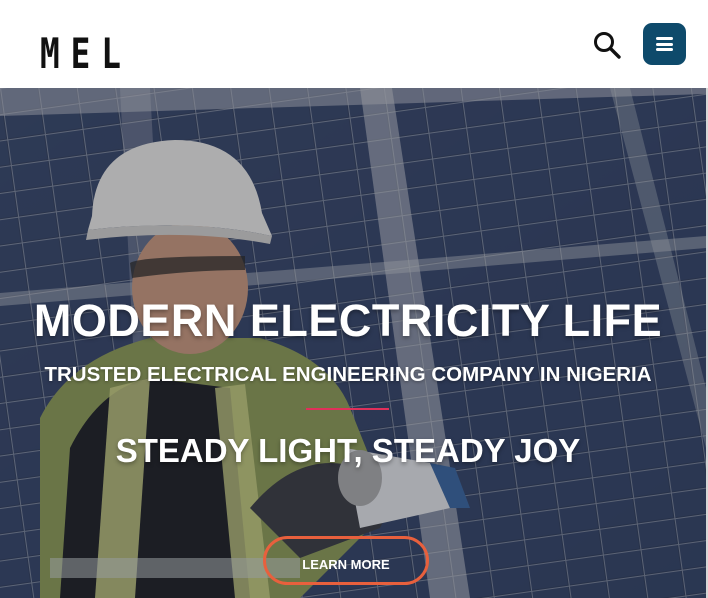 This screenshot has height=598, width=708. What do you see at coordinates (354, 44) in the screenshot?
I see `site-header: MEL` at bounding box center [354, 44].